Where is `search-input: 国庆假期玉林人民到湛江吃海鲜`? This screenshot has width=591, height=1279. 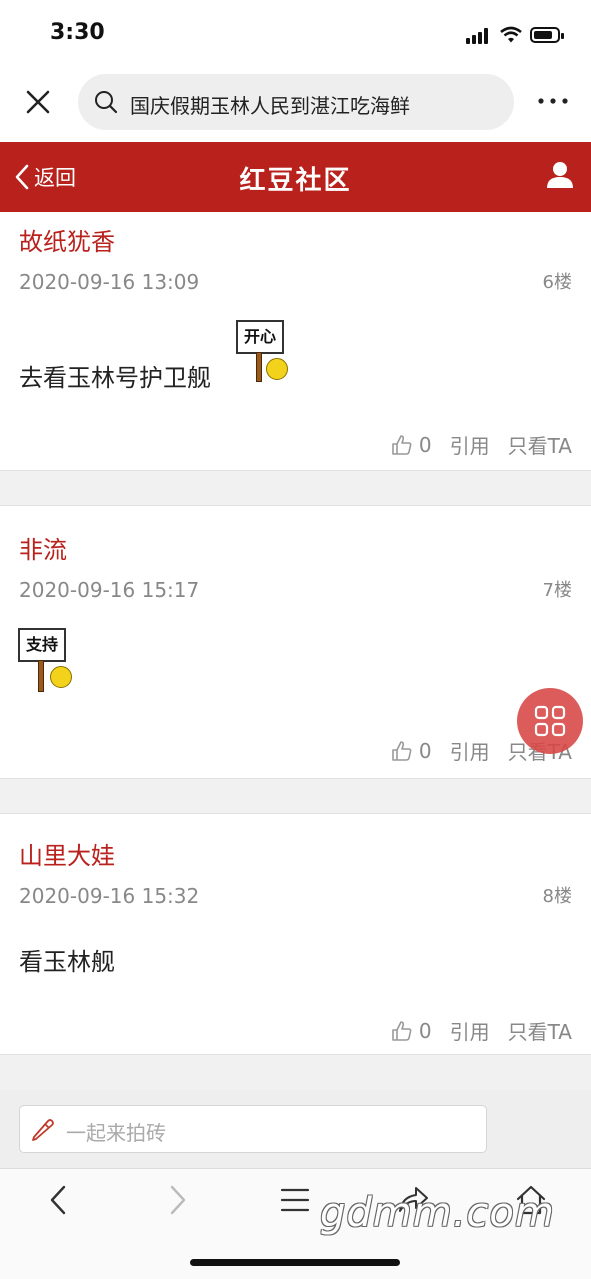
search-input: 国庆假期玉林人民到湛江吃海鲜 is located at coordinates (296, 102).